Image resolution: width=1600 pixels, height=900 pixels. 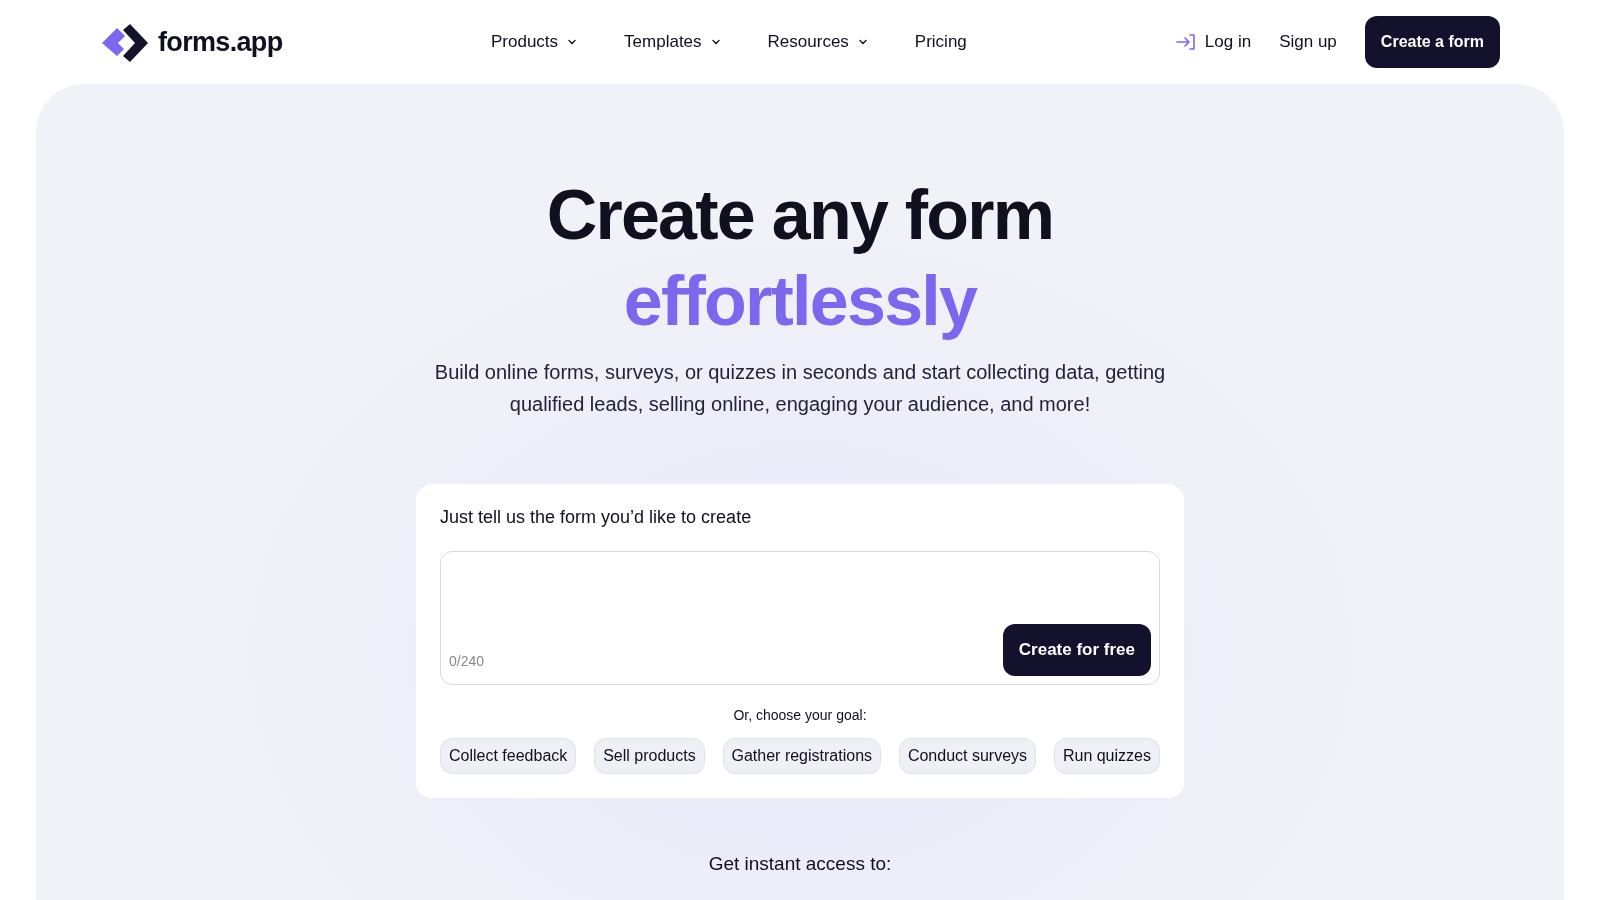 What do you see at coordinates (800, 301) in the screenshot?
I see `hero-title-accent: effortlessly` at bounding box center [800, 301].